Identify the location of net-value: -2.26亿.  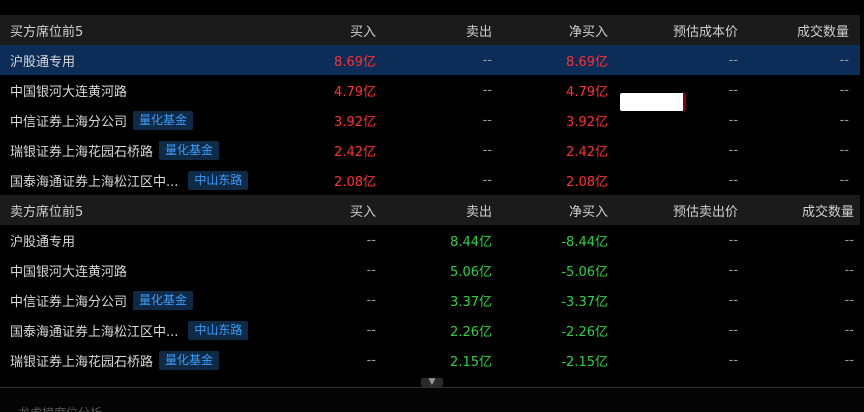
(584, 332).